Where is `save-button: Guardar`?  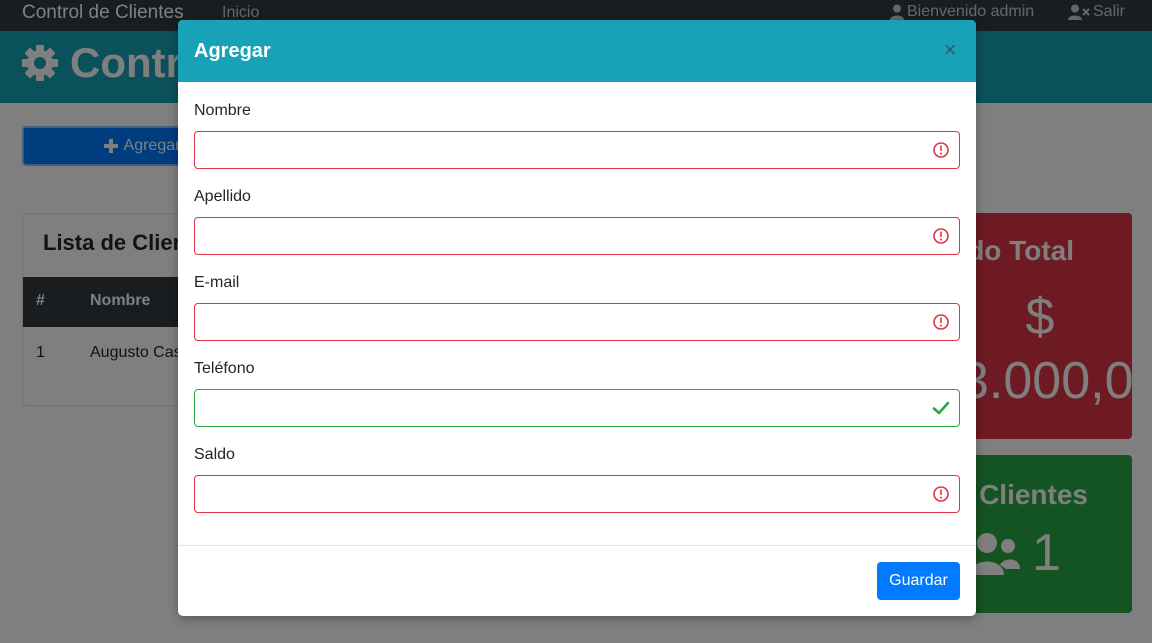 save-button: Guardar is located at coordinates (918, 581).